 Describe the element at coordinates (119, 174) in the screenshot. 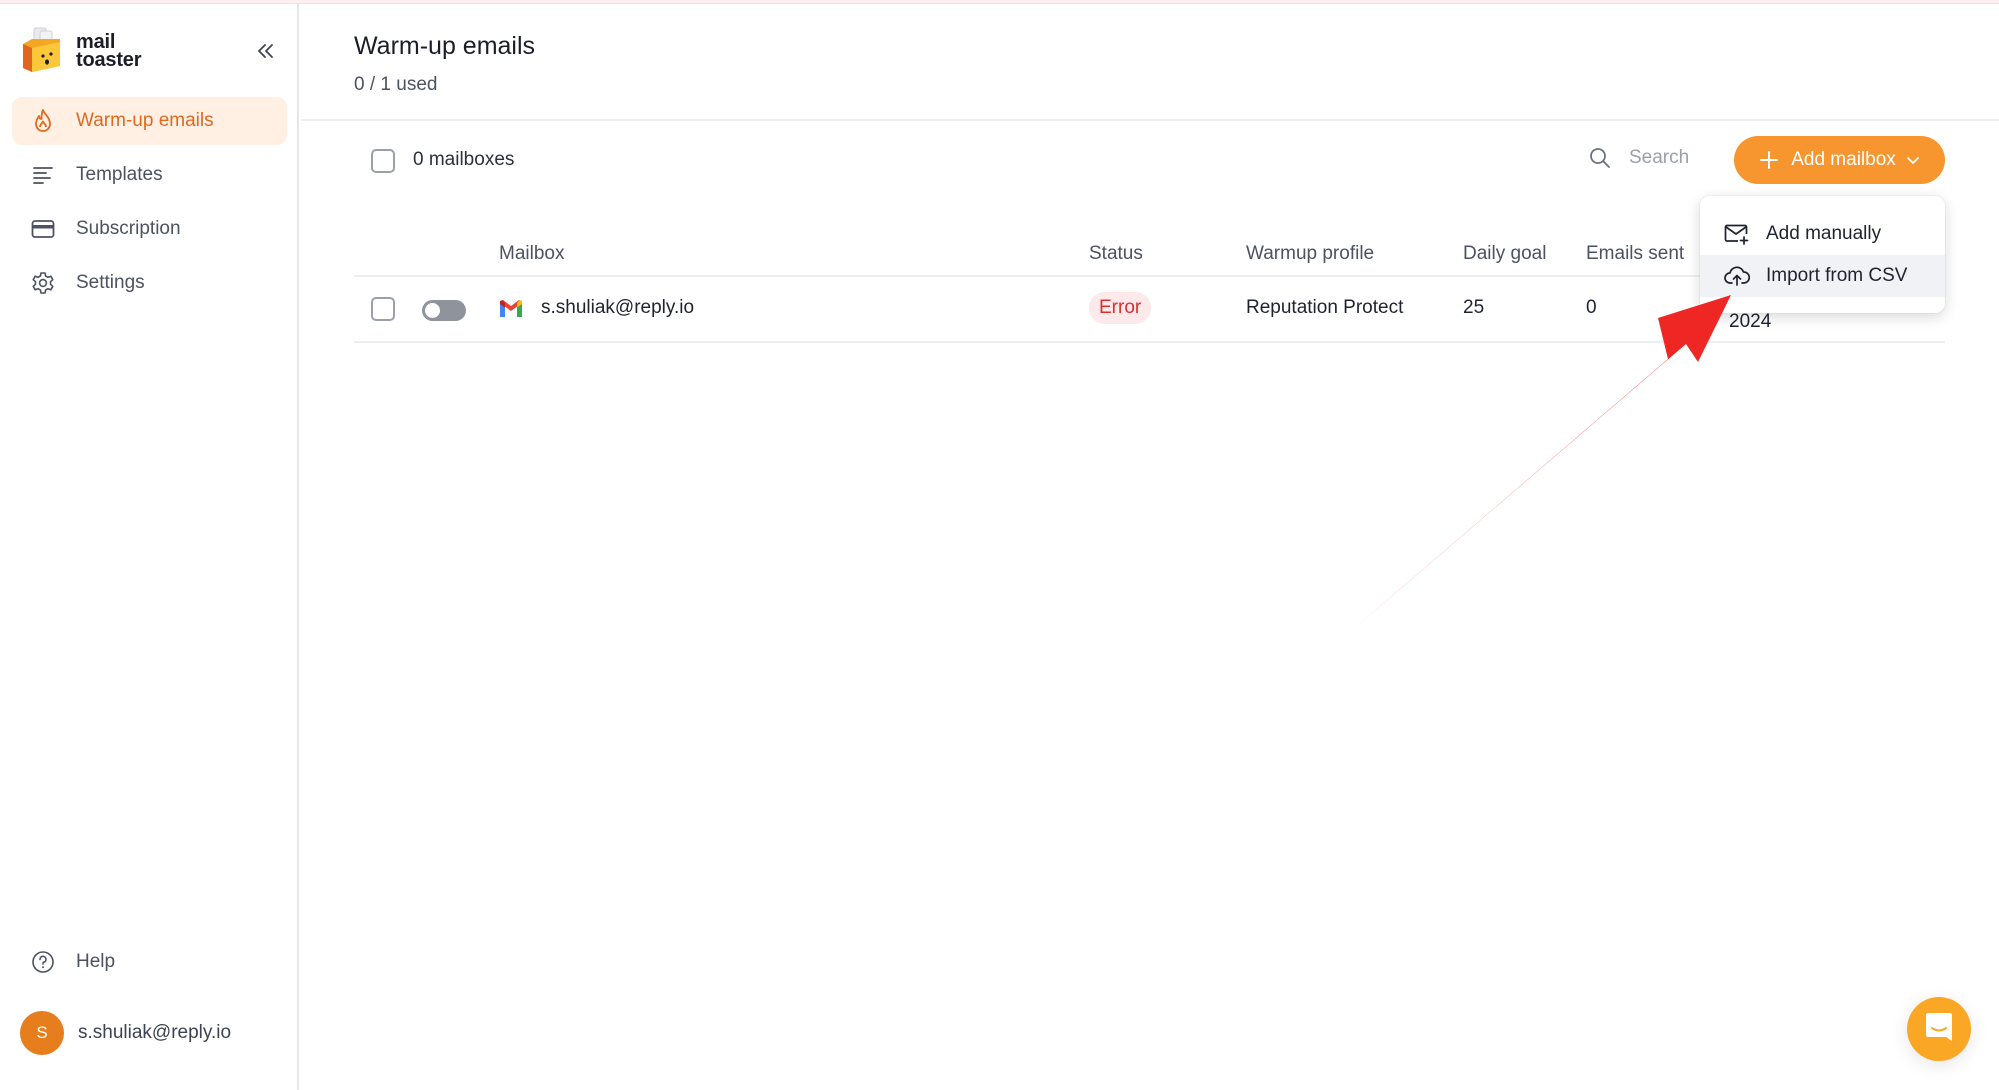

I see `sidebar-item-label: Templates` at that location.